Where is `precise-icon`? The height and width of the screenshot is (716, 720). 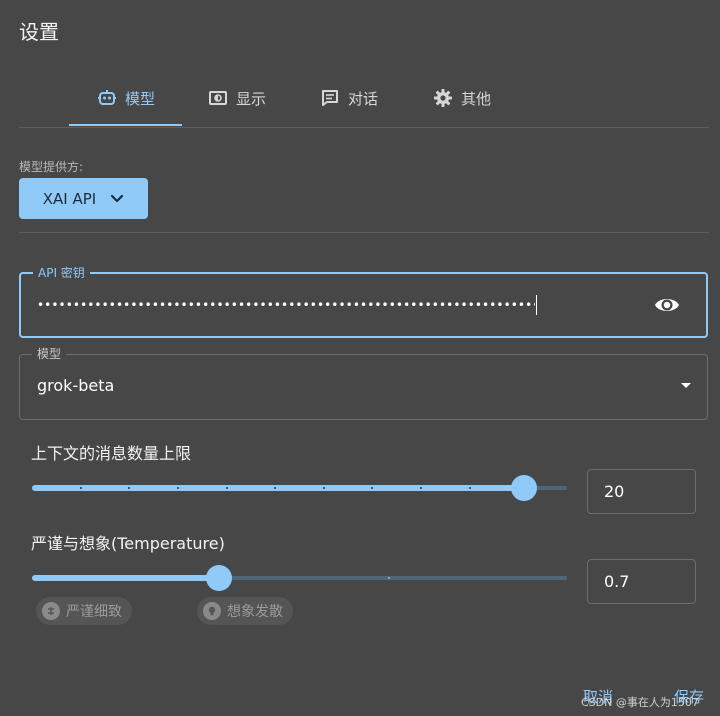 precise-icon is located at coordinates (51, 611).